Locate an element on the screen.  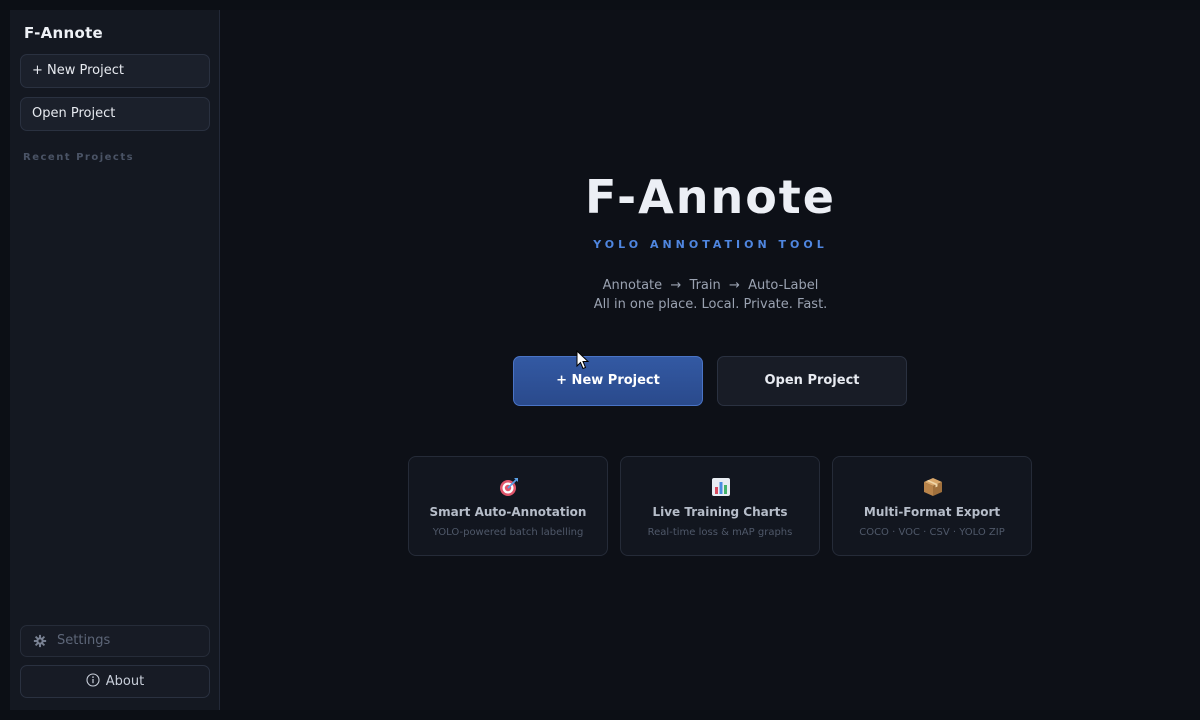
hero-title: F-Annote is located at coordinates (710, 197).